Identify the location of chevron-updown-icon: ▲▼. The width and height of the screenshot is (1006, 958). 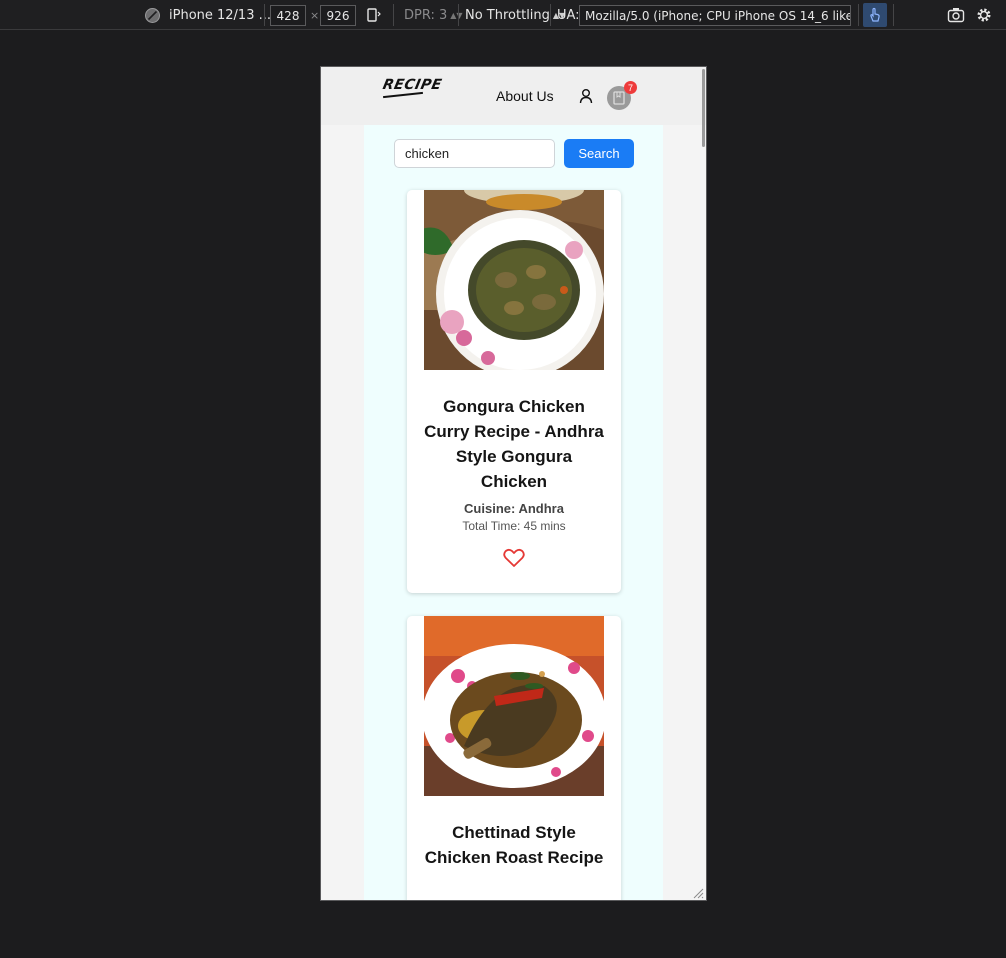
(456, 15).